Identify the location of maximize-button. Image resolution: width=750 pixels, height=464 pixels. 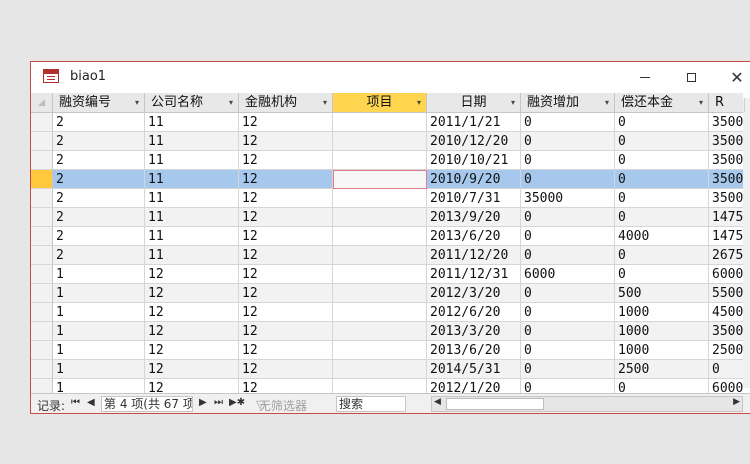
(691, 77).